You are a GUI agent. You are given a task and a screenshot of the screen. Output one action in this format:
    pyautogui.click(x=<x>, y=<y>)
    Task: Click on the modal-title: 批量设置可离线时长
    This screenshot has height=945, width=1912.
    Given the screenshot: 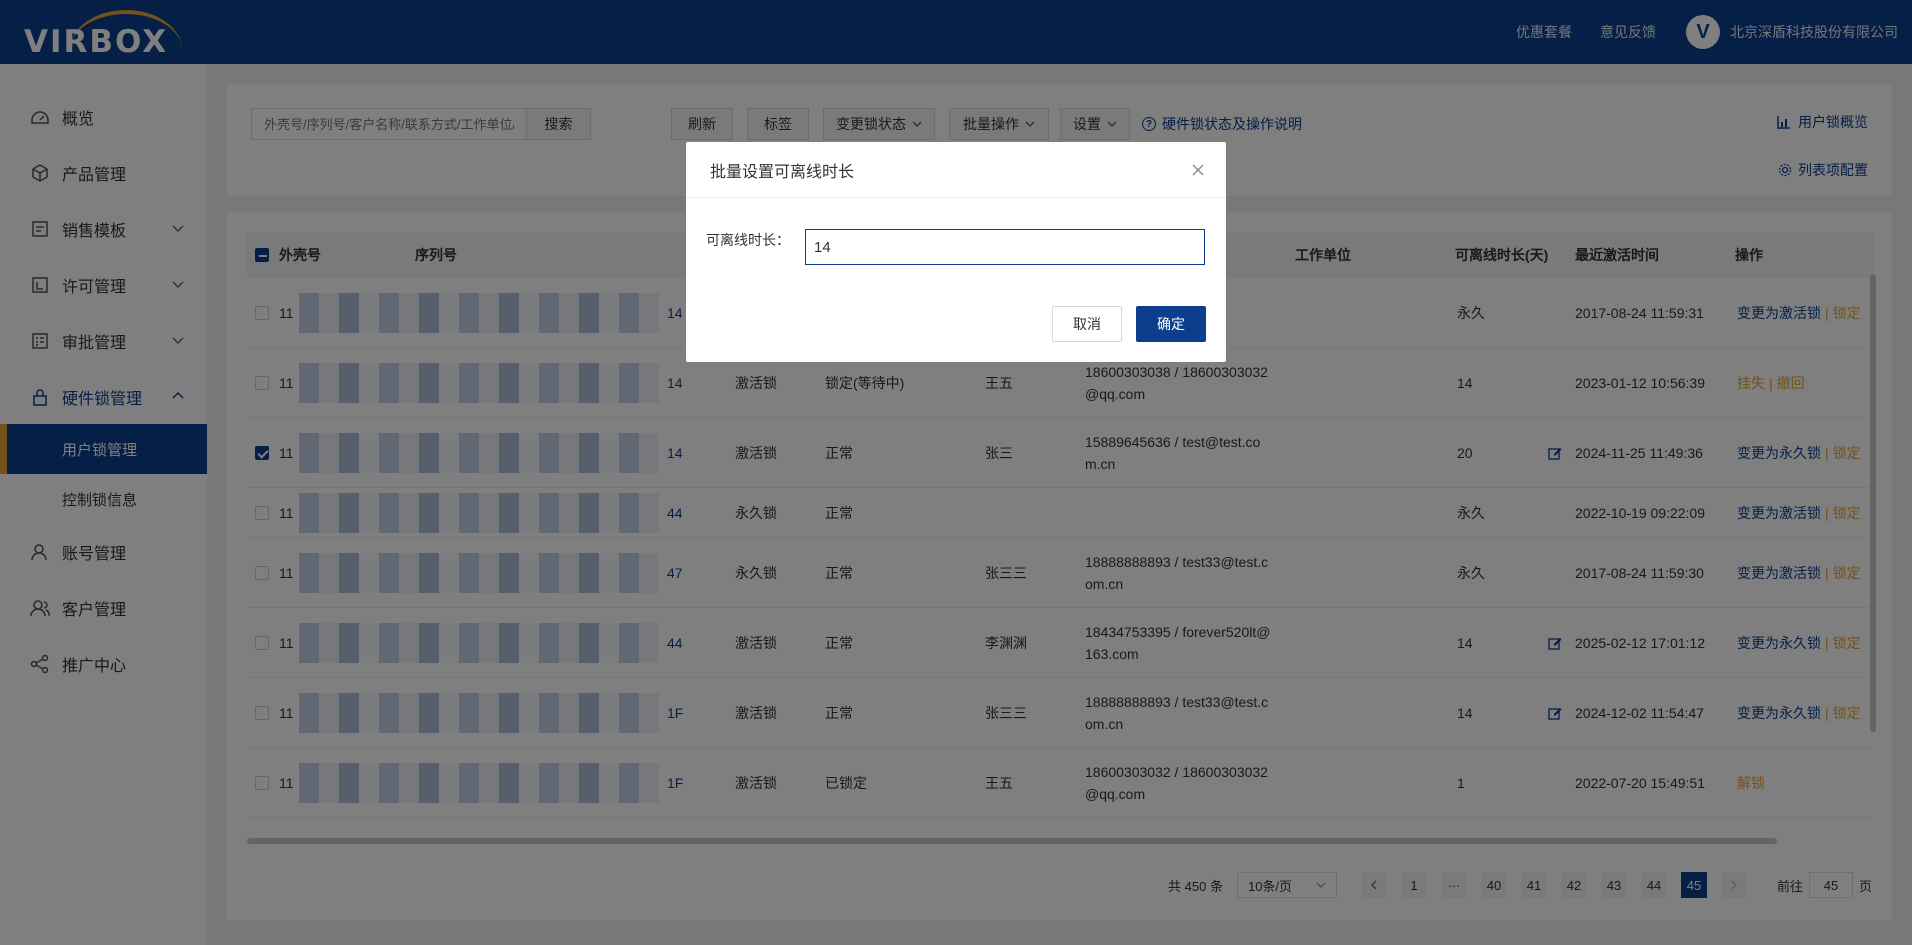 What is the action you would take?
    pyautogui.click(x=956, y=170)
    